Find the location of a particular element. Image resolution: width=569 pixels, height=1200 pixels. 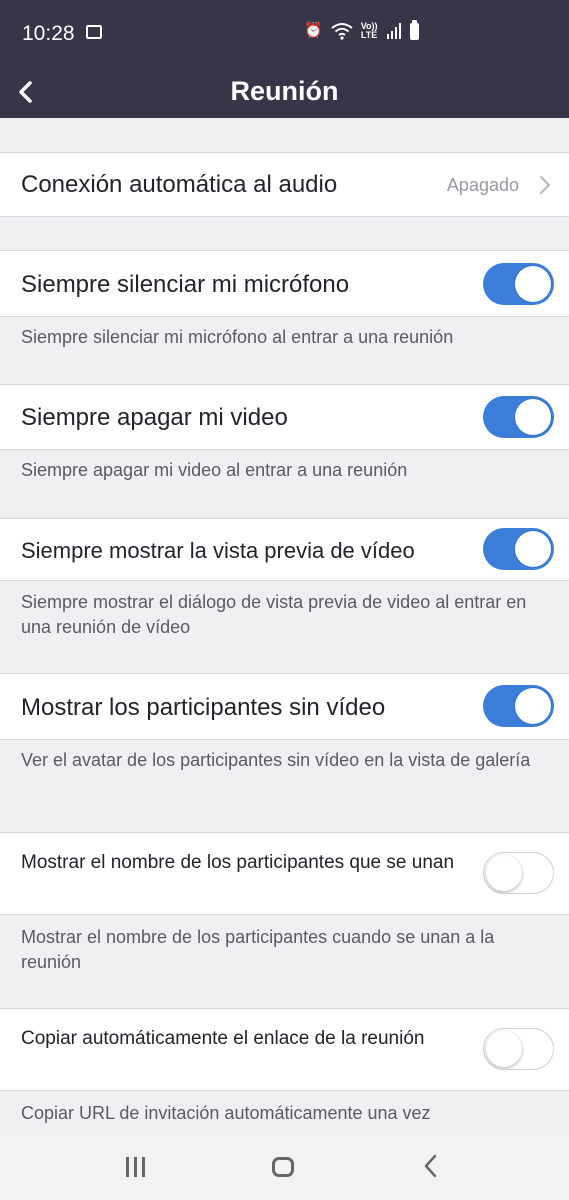

system-nav-bar is located at coordinates (284, 1166).